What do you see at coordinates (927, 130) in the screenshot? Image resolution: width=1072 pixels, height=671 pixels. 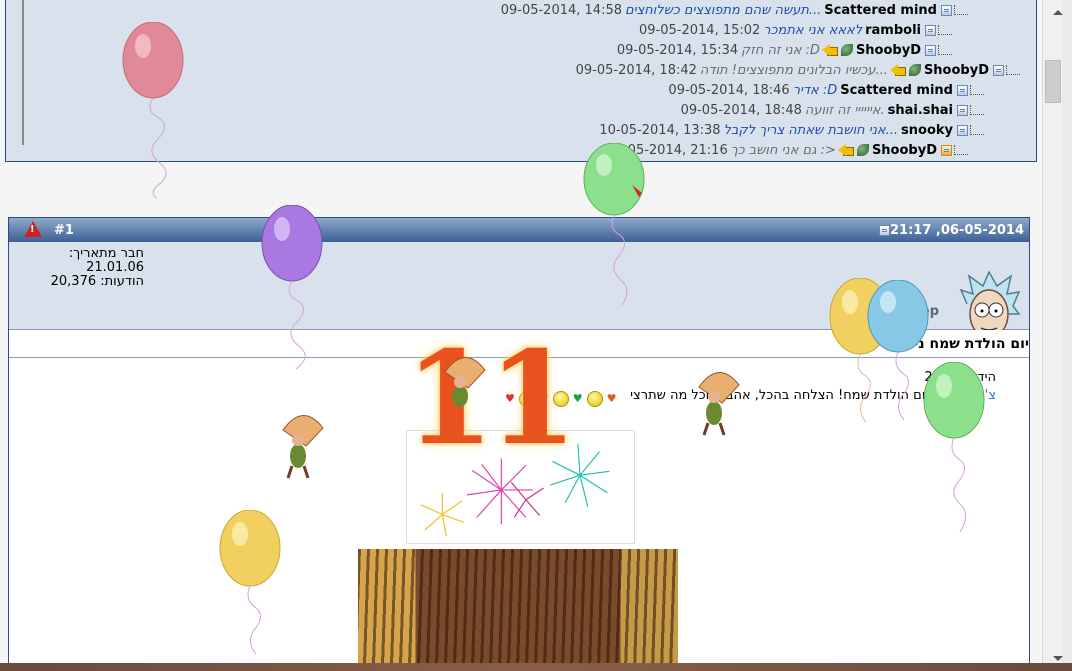 I see `thread-author: snooky` at bounding box center [927, 130].